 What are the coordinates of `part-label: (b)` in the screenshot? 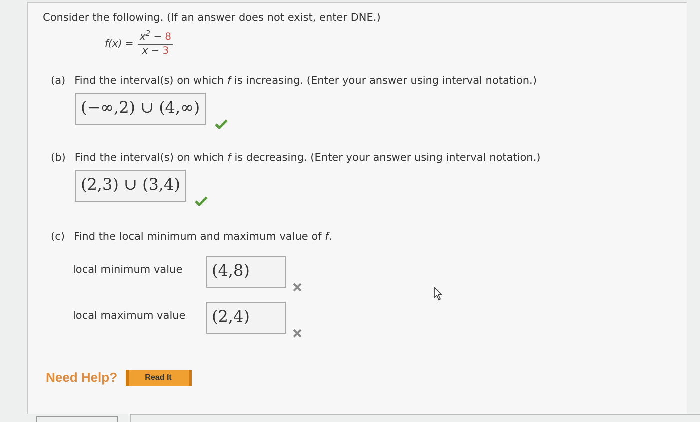 It's located at (58, 158).